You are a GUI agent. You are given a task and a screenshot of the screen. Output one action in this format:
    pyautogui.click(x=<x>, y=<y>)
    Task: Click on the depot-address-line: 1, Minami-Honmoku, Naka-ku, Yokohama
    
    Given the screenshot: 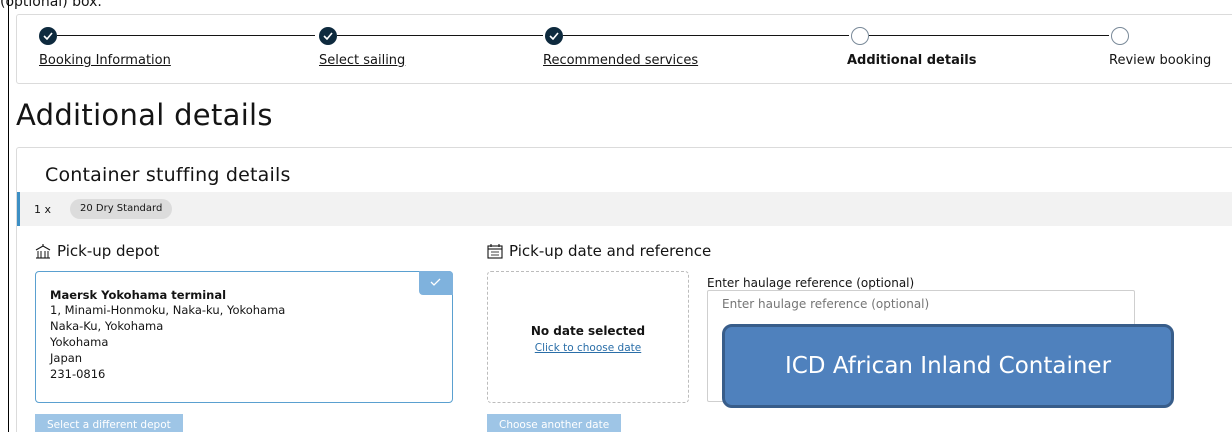 What is the action you would take?
    pyautogui.click(x=168, y=310)
    